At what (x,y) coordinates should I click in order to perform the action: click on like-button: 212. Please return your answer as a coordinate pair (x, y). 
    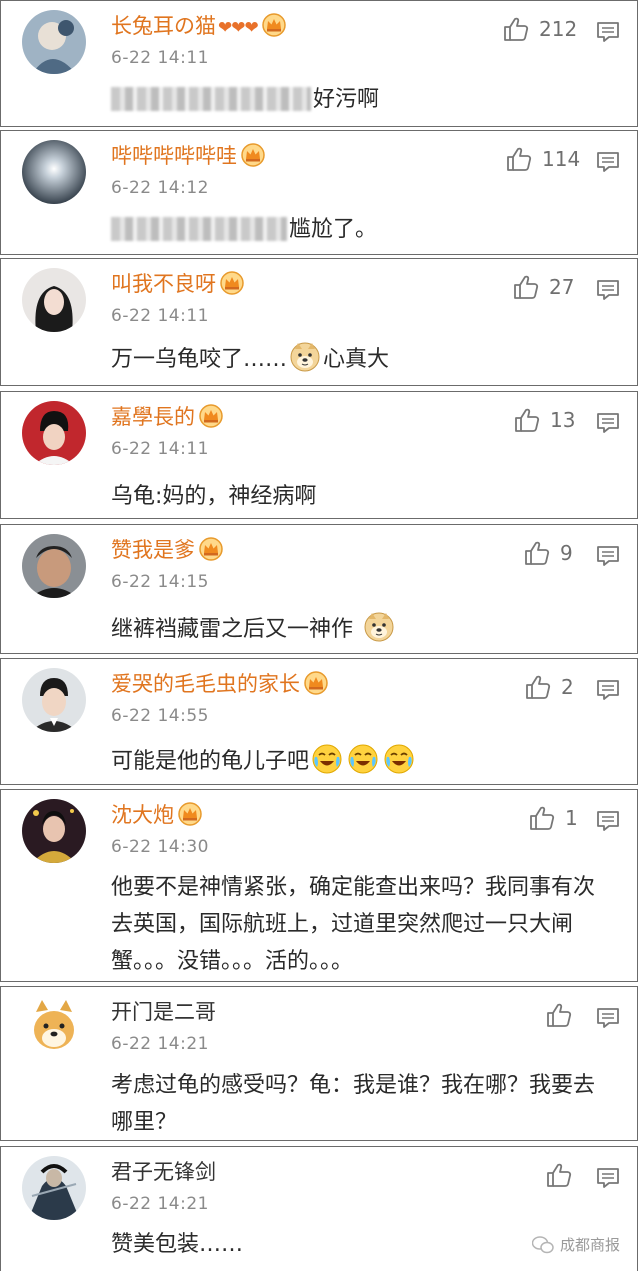
    Looking at the image, I should click on (540, 29).